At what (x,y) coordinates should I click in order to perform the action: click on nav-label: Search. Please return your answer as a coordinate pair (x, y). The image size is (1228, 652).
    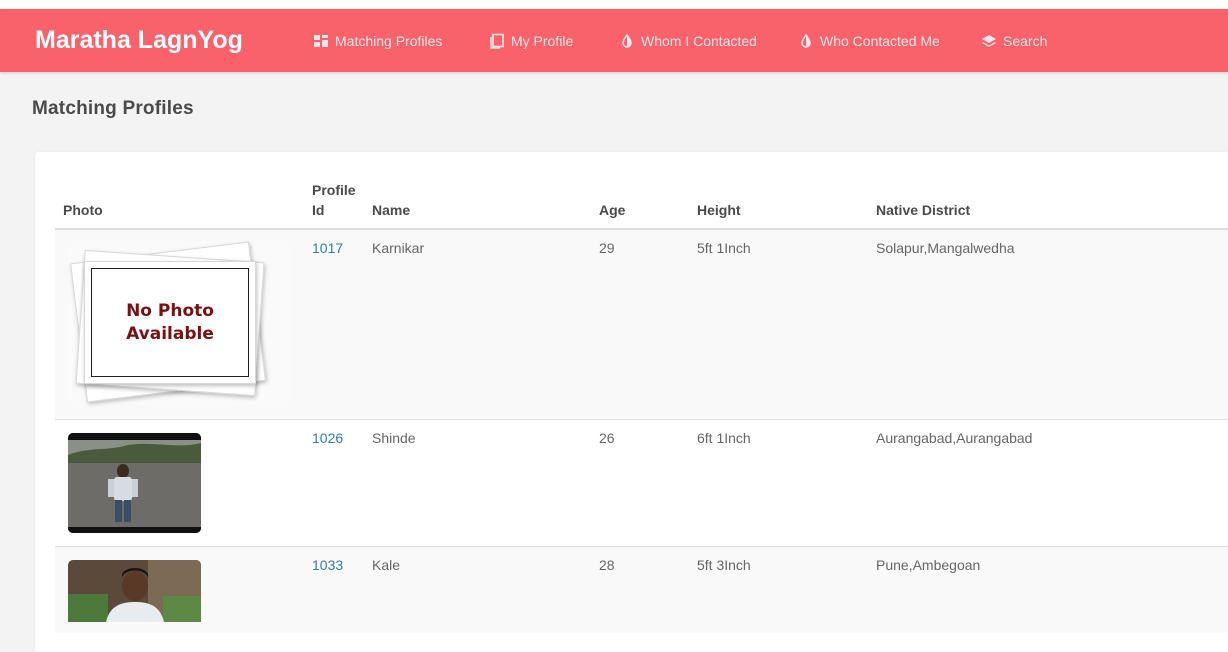
    Looking at the image, I should click on (1025, 40).